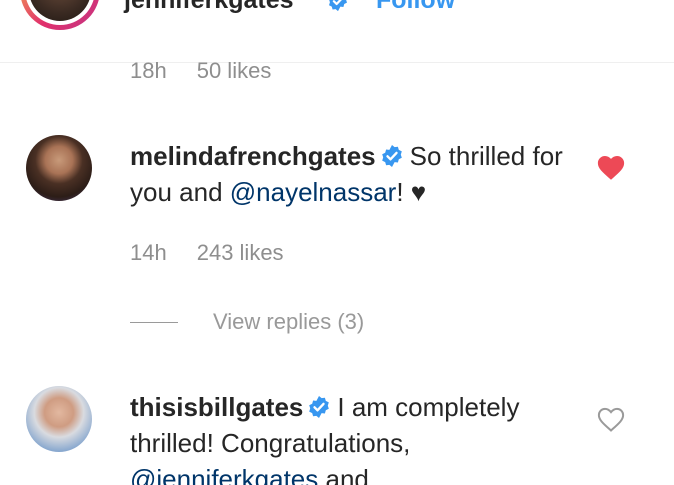  Describe the element at coordinates (411, 192) in the screenshot. I see `comment-text-tail: ! ♥` at that location.